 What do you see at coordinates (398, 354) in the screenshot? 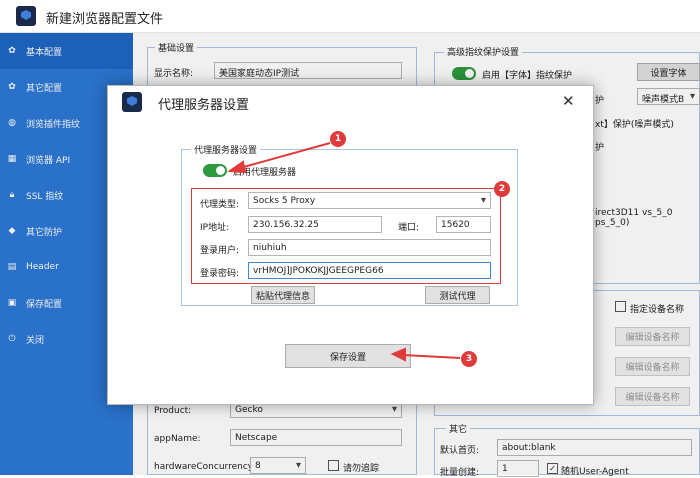
I see `arrow-3-head` at bounding box center [398, 354].